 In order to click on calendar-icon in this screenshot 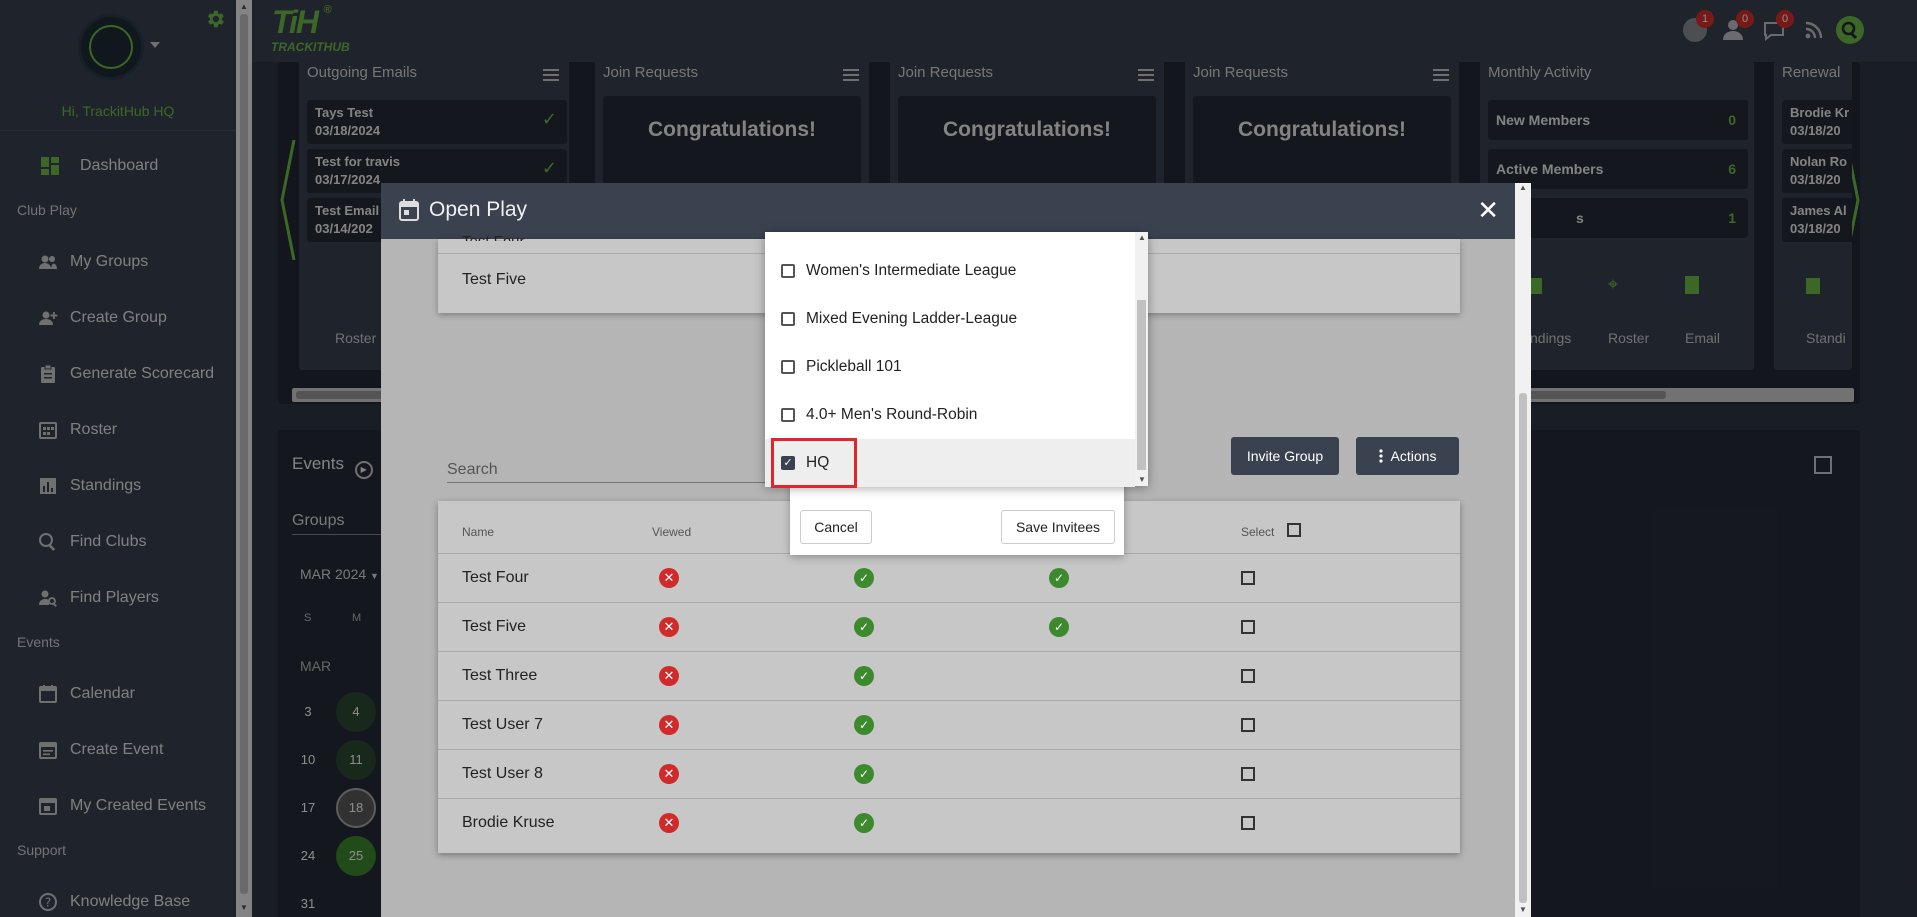, I will do `click(409, 210)`.